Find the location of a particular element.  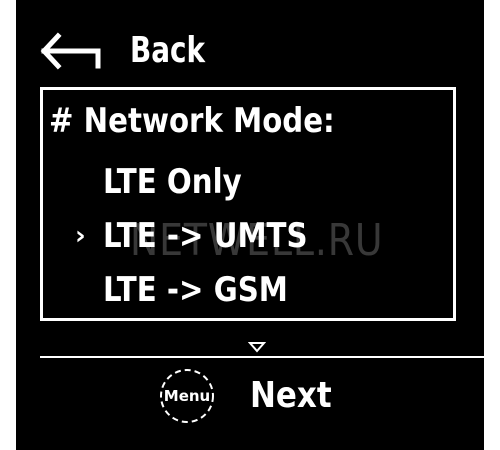

selection-marker-icon: › is located at coordinates (80, 236).